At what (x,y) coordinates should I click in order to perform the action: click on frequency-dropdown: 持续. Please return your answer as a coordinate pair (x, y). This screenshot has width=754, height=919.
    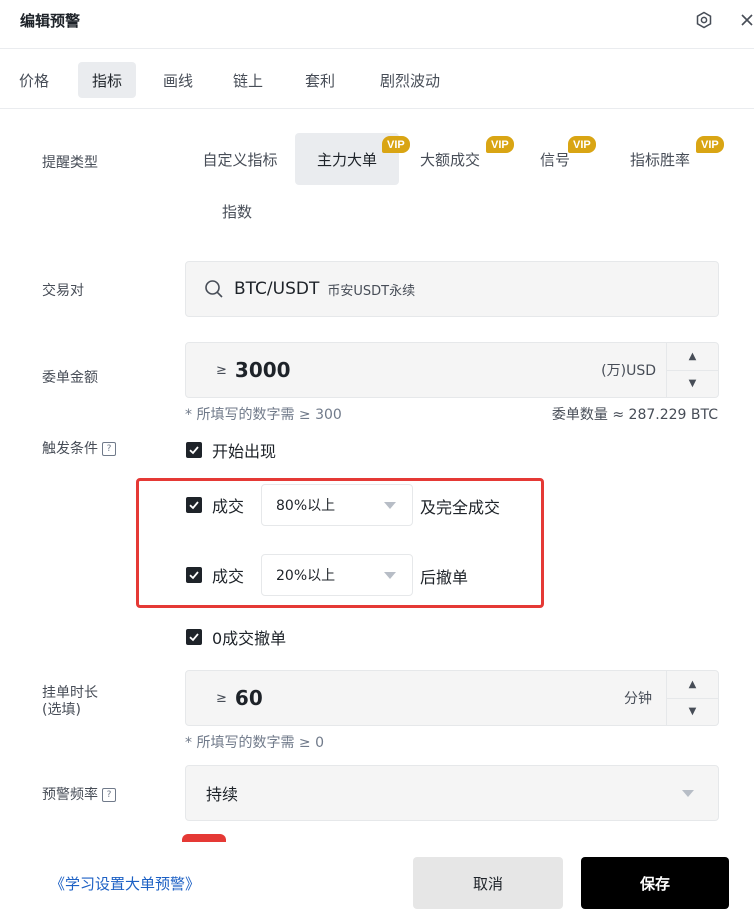
    Looking at the image, I should click on (452, 793).